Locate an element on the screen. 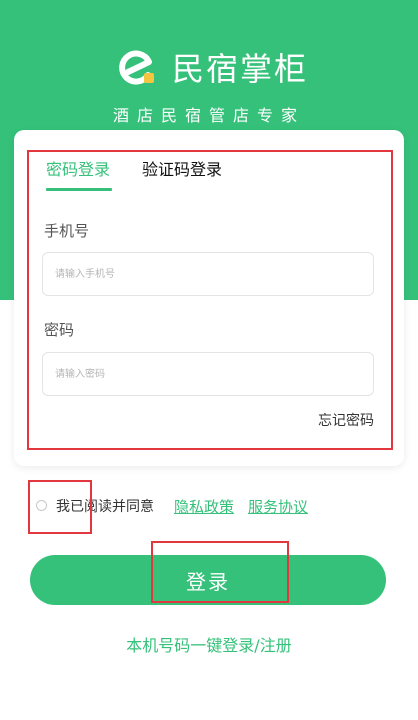 The height and width of the screenshot is (720, 418). service-agreement-link: 服务协议 is located at coordinates (278, 507).